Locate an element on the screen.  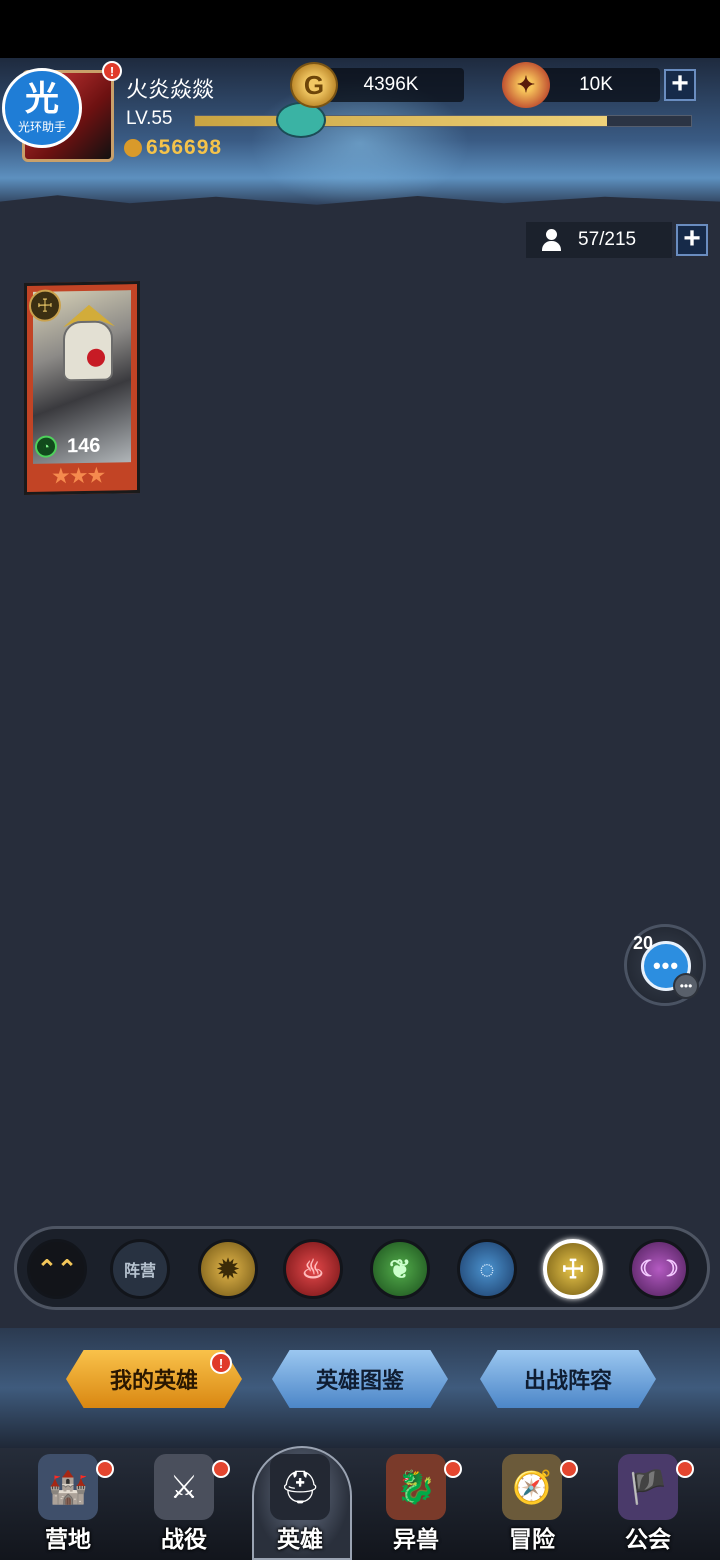
filter-water-button: ◌ is located at coordinates (487, 1269).